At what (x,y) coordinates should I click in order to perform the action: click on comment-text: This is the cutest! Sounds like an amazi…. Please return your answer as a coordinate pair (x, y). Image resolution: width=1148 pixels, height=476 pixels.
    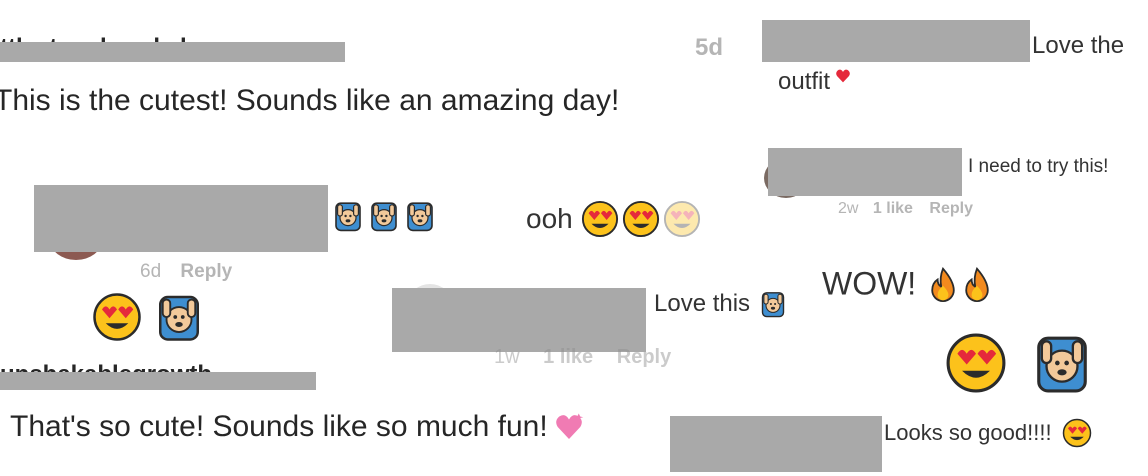
    Looking at the image, I should click on (310, 100).